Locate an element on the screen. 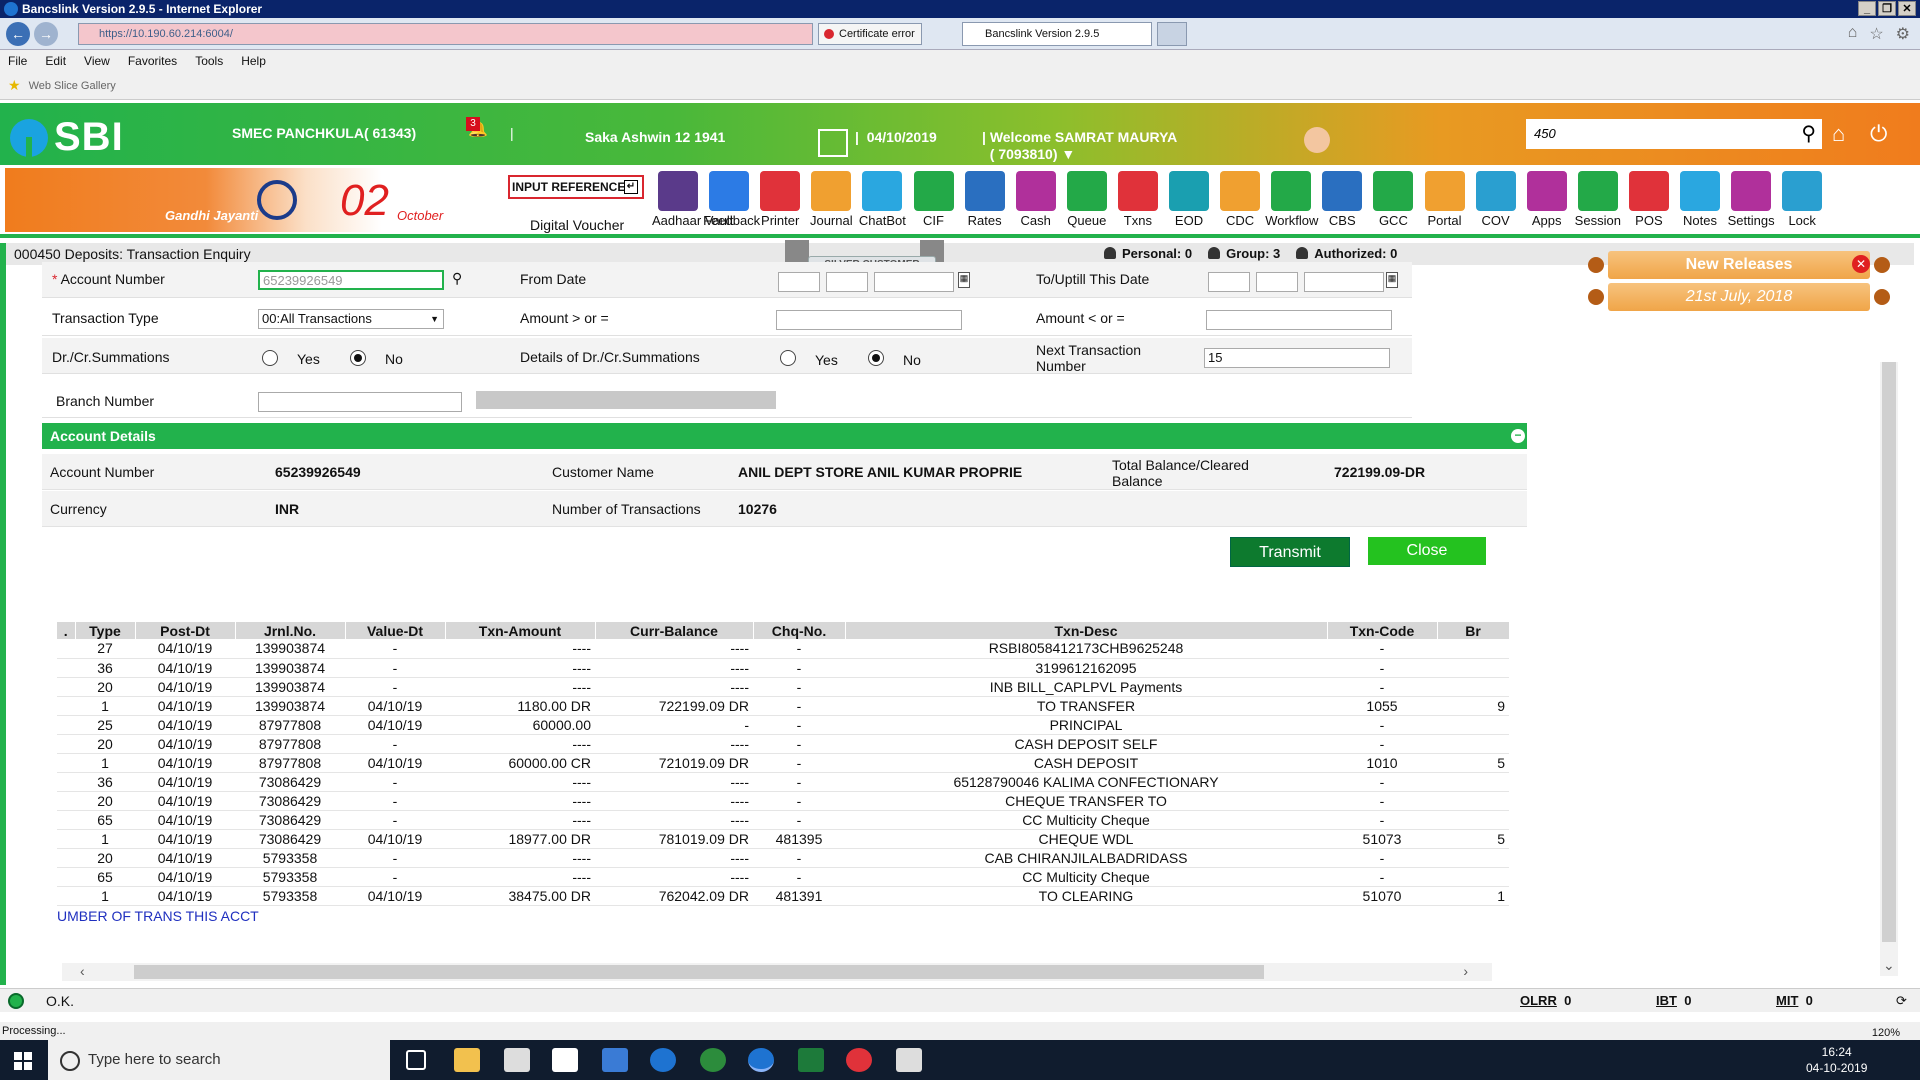 Image resolution: width=1920 pixels, height=1080 pixels. favorites-star-icon: ☆ is located at coordinates (1876, 34).